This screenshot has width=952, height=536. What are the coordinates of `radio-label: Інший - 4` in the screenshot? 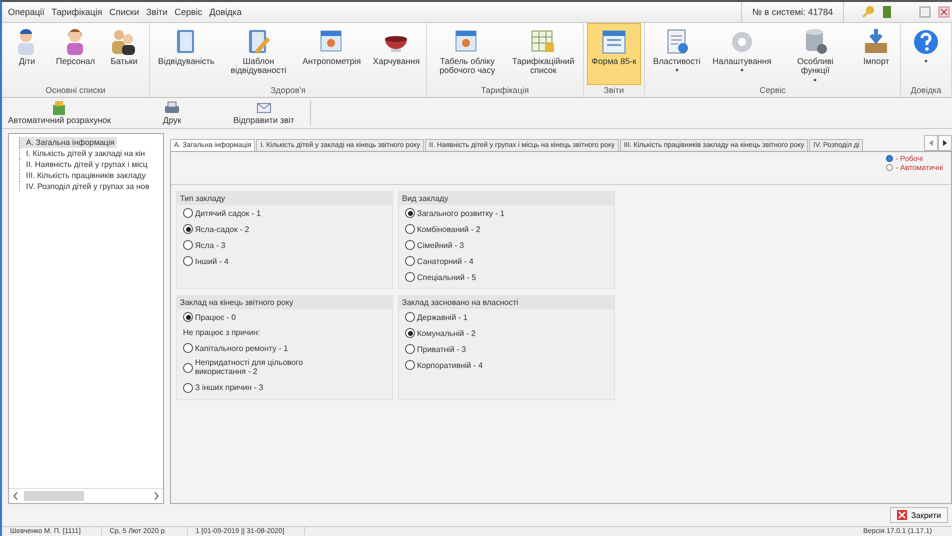 It's located at (212, 261).